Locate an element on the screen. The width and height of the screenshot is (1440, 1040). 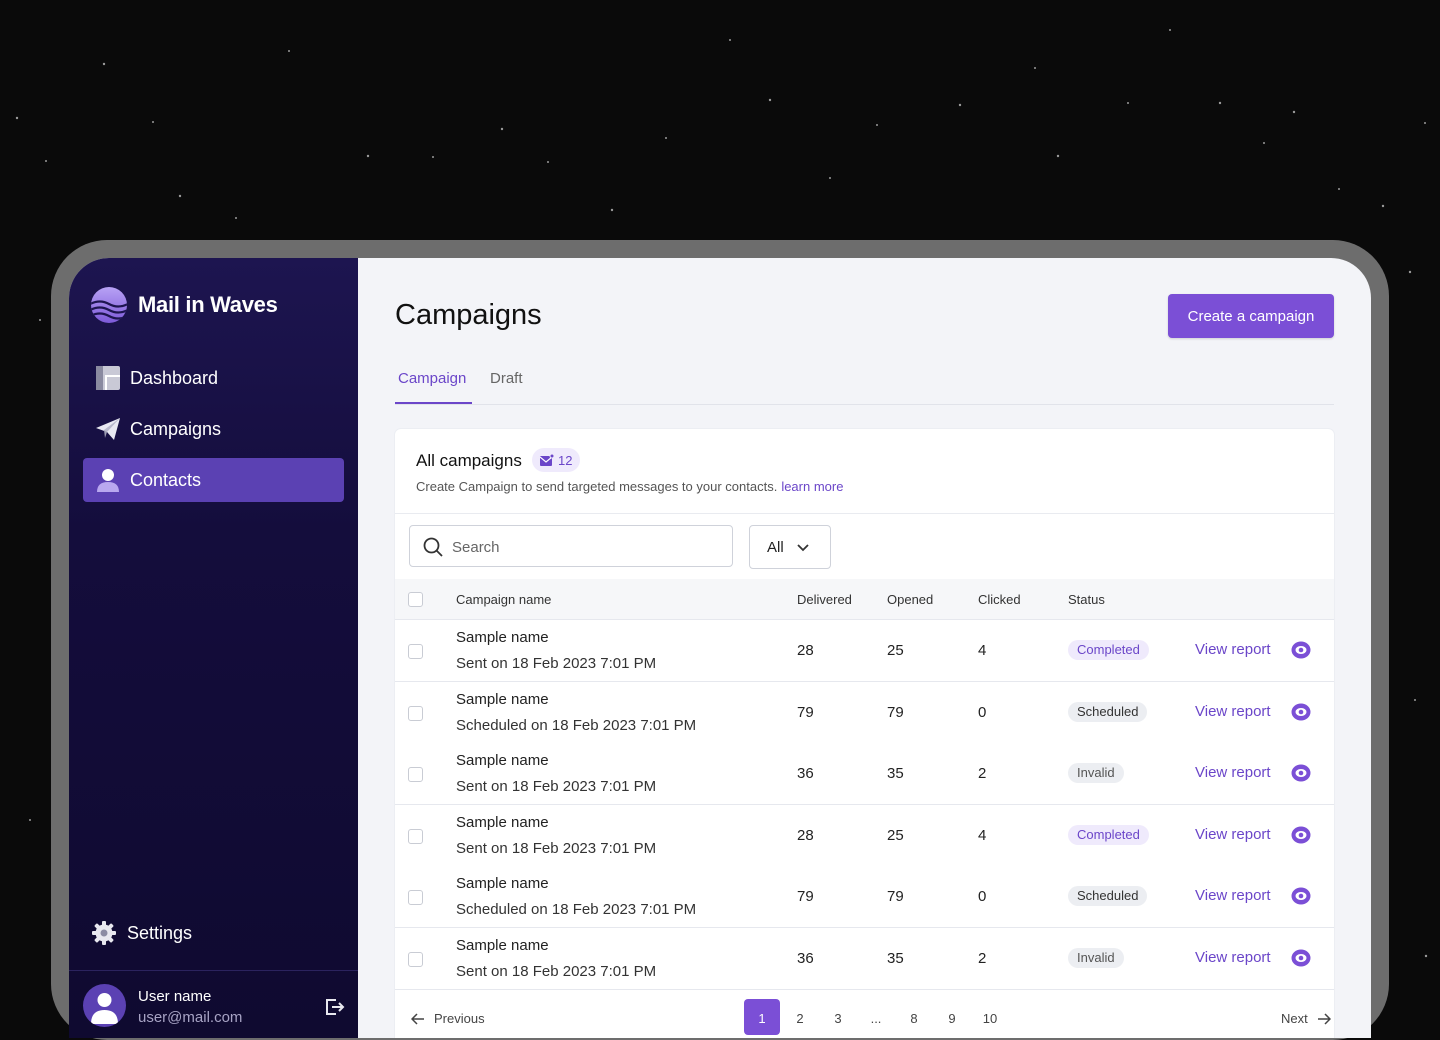
divider is located at coordinates (213, 970).